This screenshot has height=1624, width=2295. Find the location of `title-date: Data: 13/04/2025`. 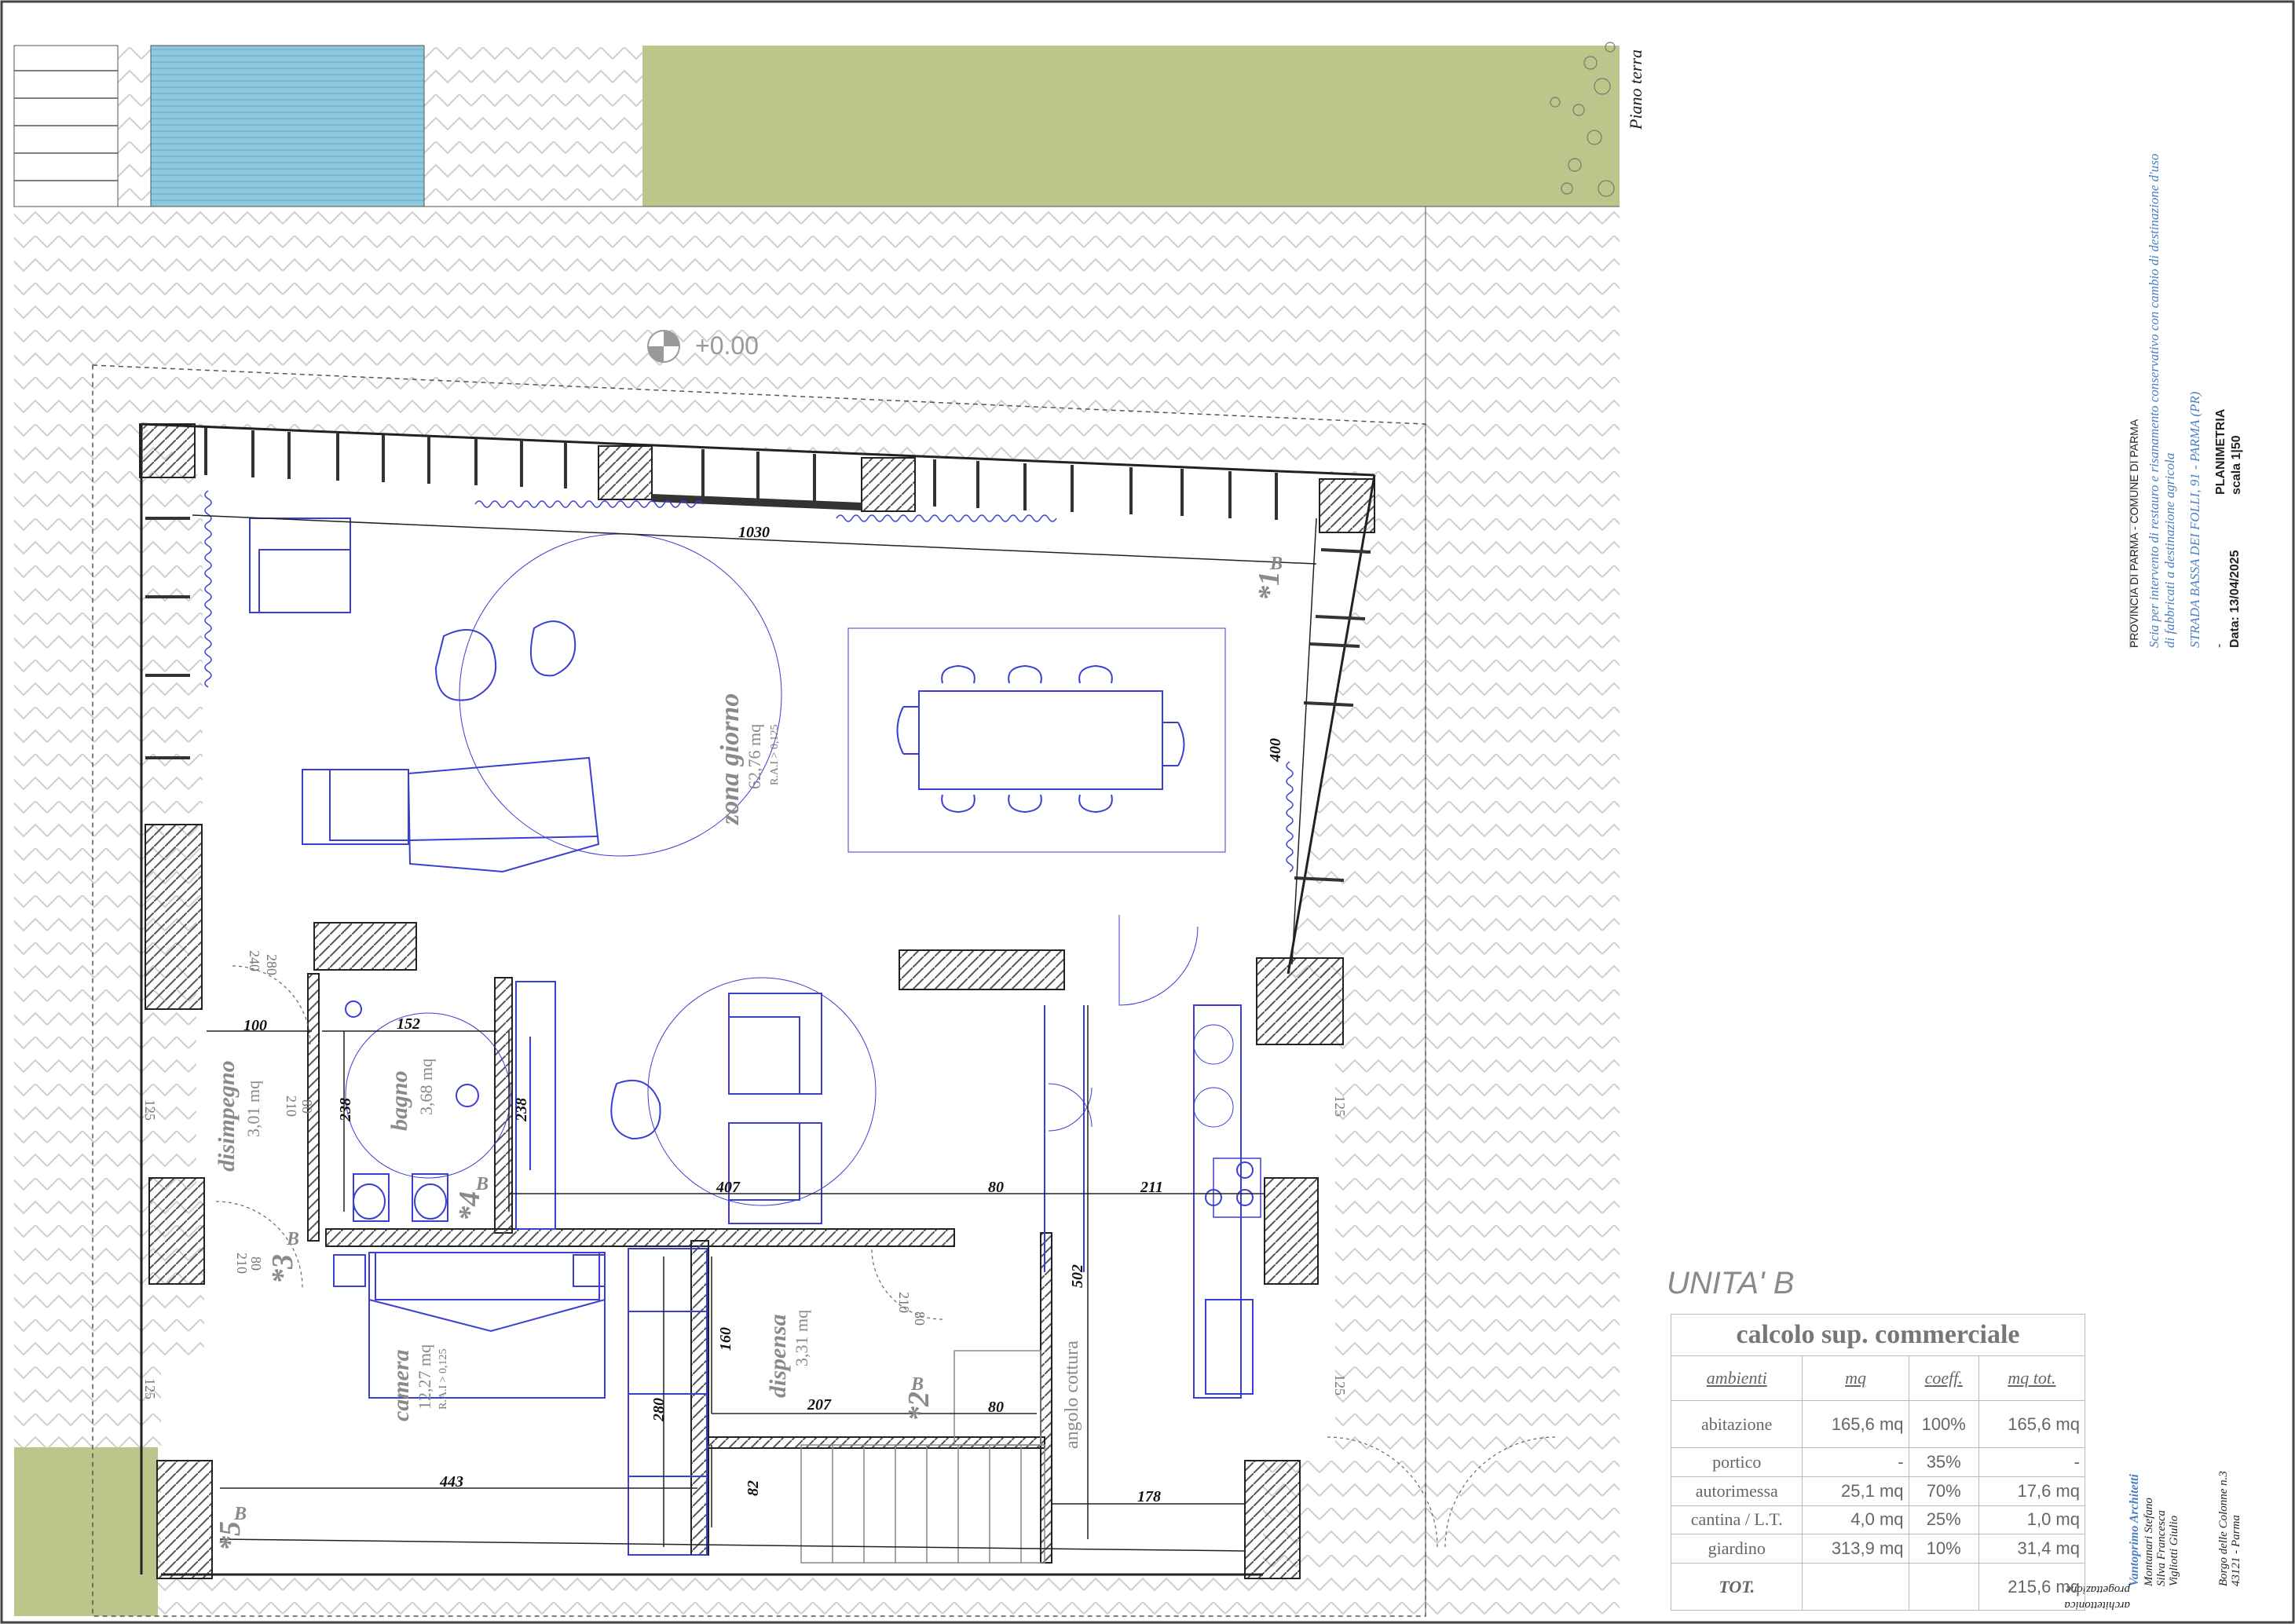

title-date: Data: 13/04/2025 is located at coordinates (2235, 599).